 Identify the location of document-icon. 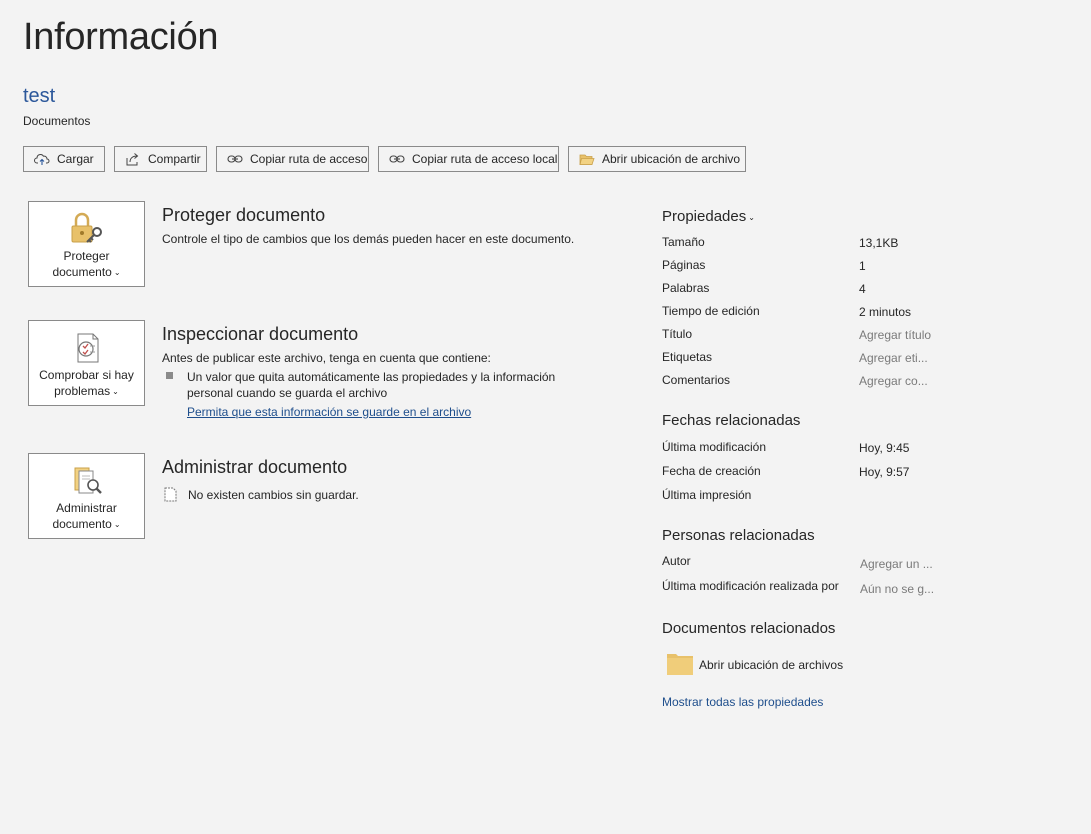
(170, 494).